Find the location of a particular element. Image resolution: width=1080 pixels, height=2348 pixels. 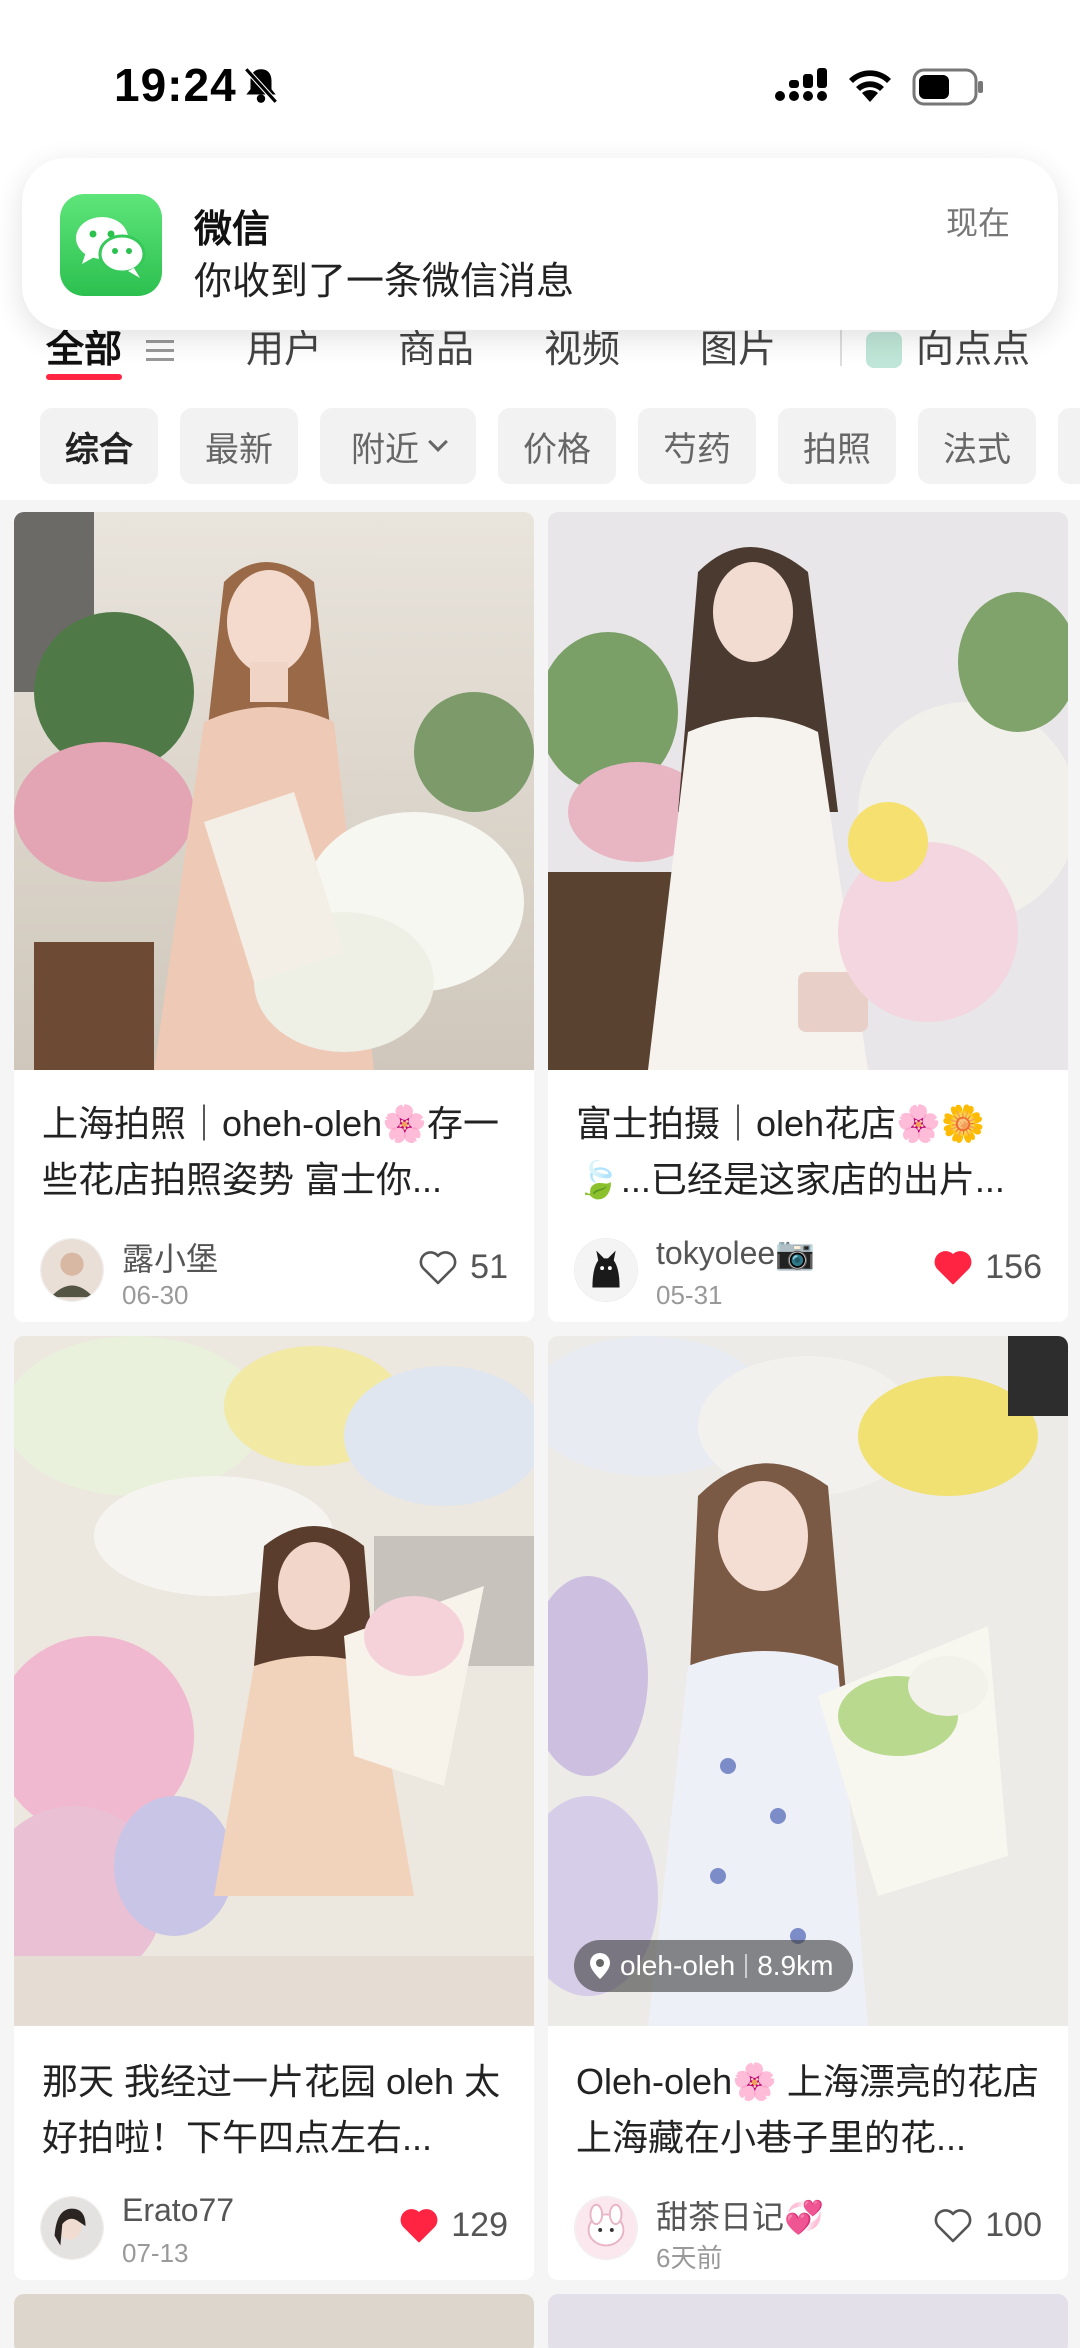

filter-chip-nearby: 附近 is located at coordinates (398, 446).